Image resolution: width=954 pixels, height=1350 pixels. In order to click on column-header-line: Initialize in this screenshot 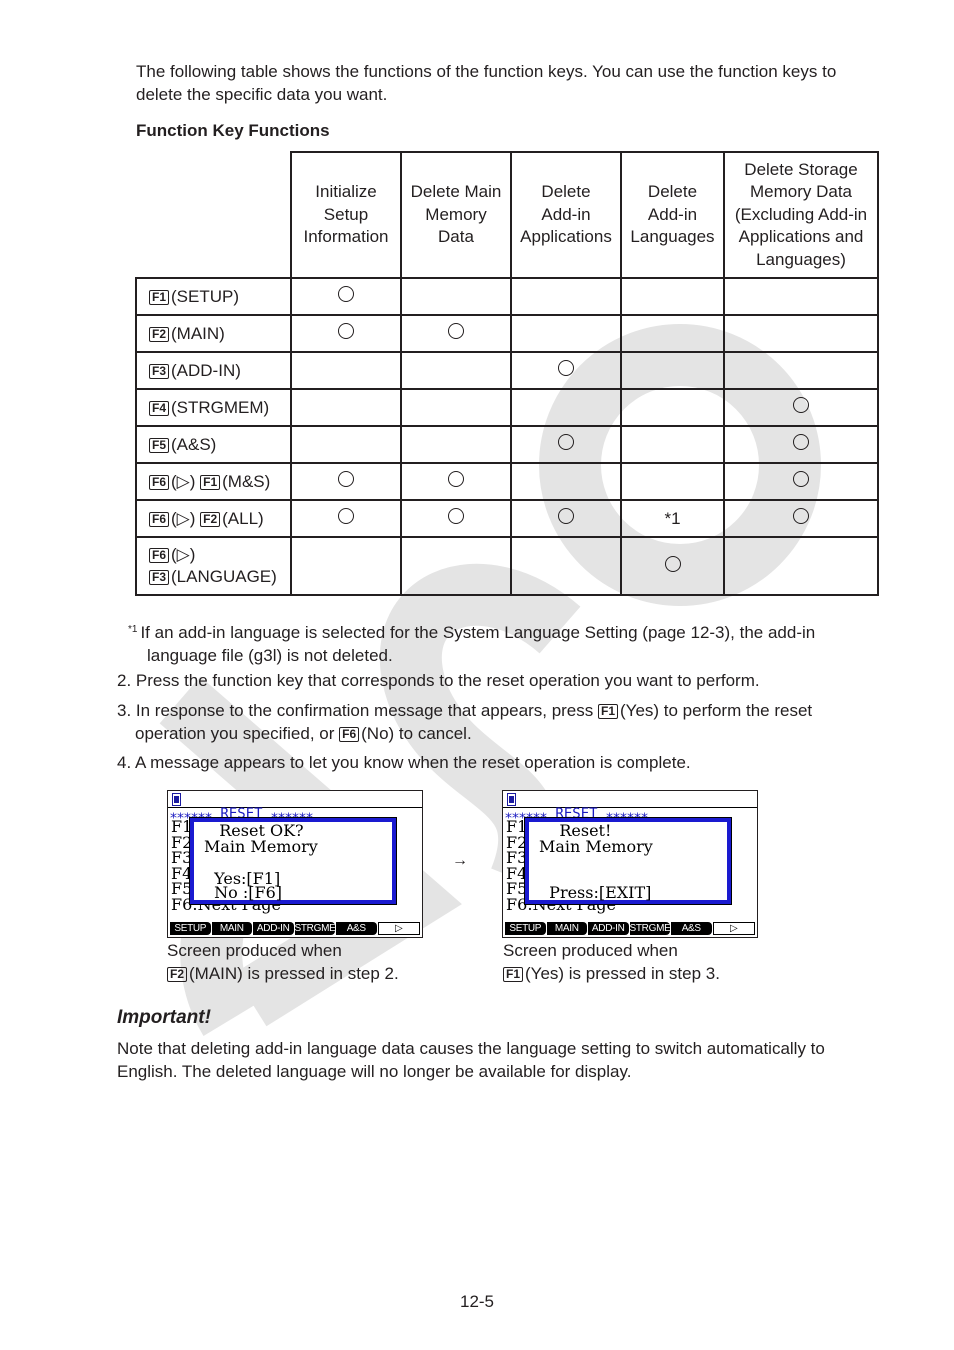, I will do `click(346, 192)`.